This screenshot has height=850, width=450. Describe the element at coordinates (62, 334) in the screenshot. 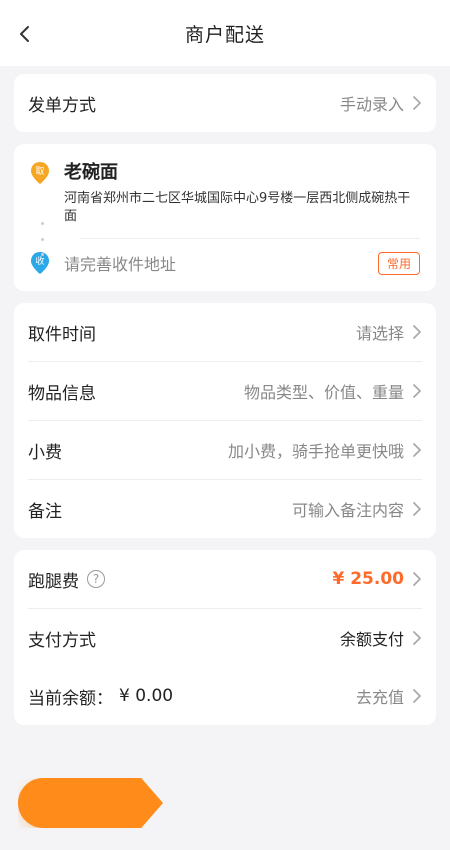

I see `pickup-time-label: 取件时间` at that location.